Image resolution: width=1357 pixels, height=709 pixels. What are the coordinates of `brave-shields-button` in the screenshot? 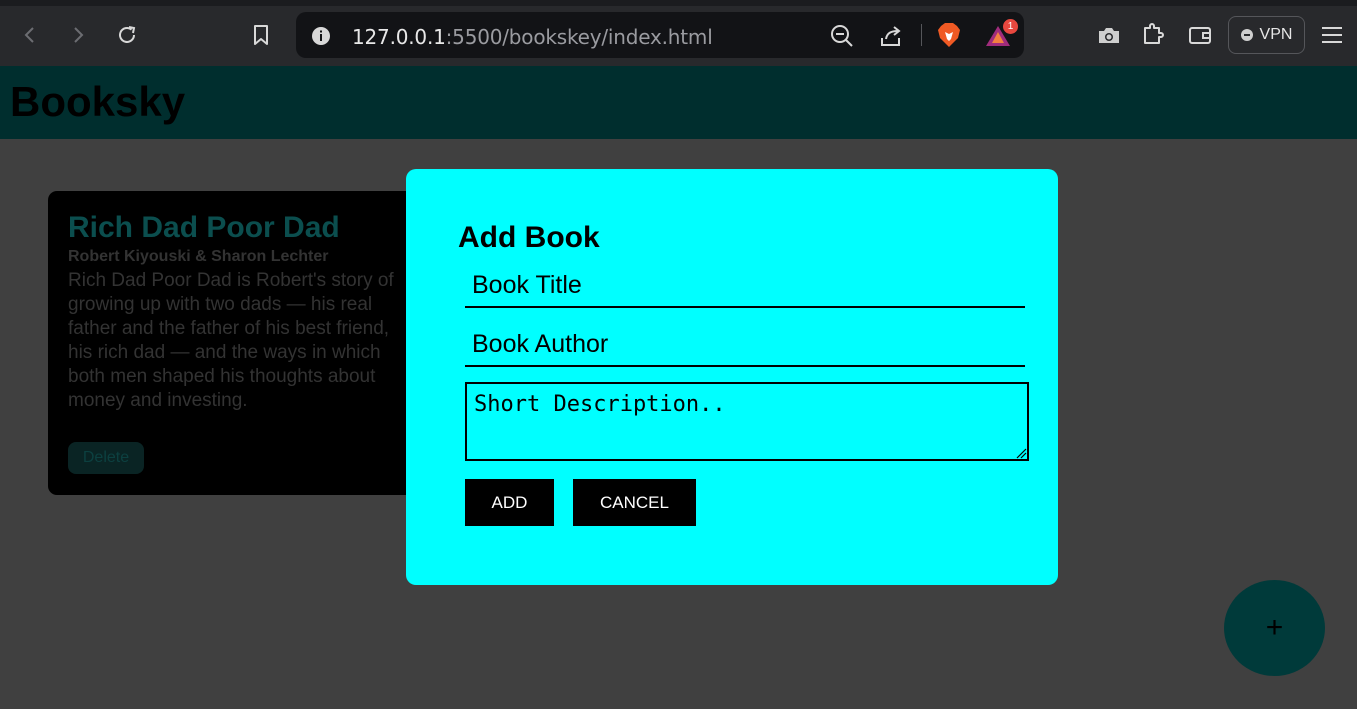 It's located at (949, 35).